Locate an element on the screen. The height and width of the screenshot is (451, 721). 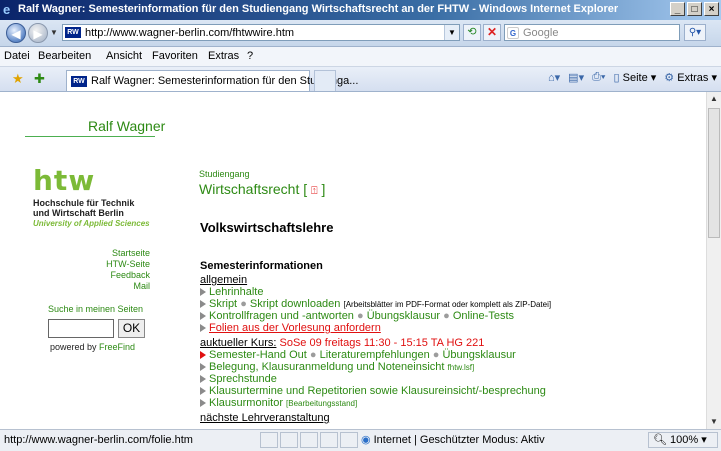
link-literatur: Literaturempfehlungen is located at coordinates (375, 355).